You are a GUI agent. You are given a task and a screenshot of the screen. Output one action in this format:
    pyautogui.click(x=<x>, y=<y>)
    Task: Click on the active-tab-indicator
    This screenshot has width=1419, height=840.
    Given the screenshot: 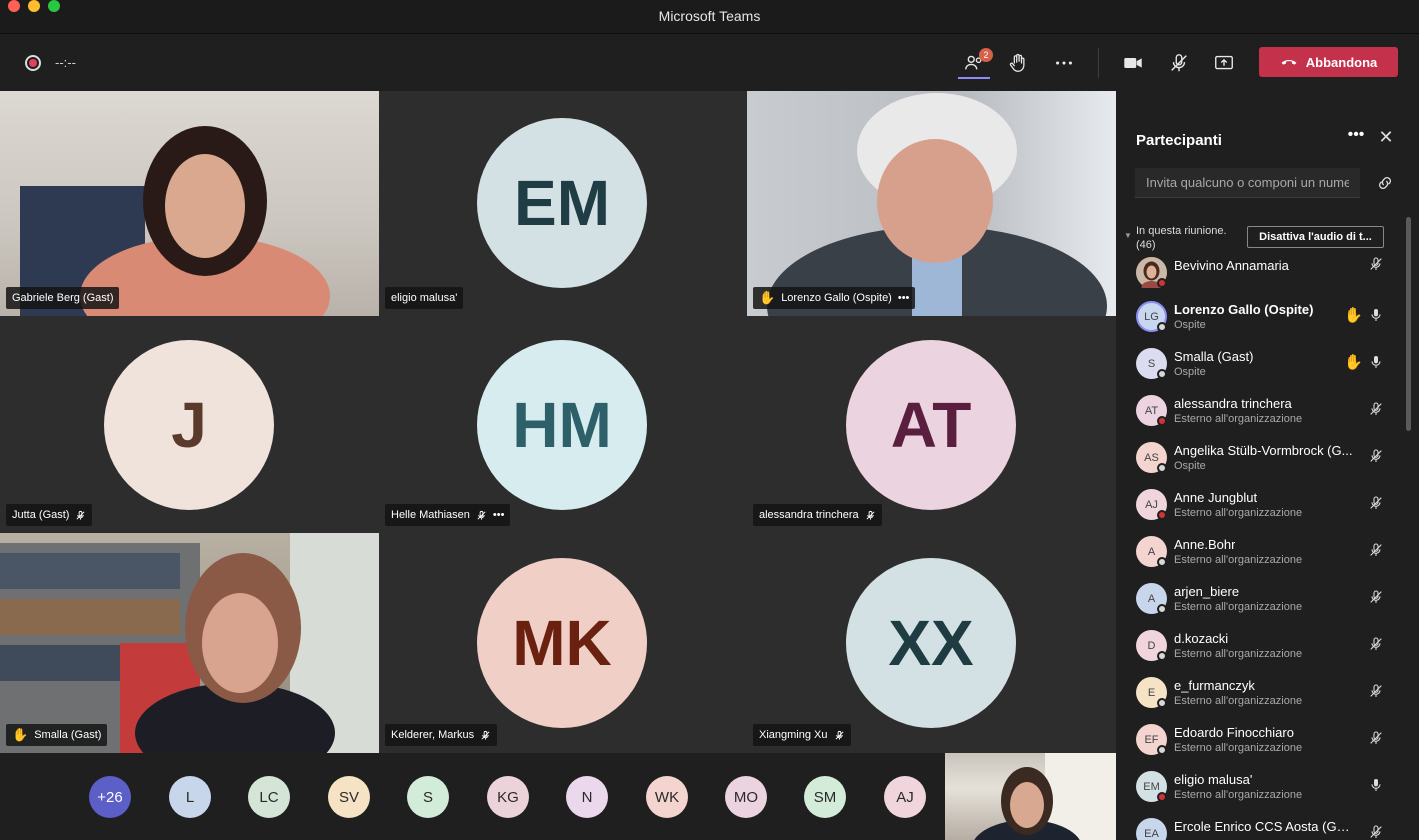 What is the action you would take?
    pyautogui.click(x=974, y=78)
    